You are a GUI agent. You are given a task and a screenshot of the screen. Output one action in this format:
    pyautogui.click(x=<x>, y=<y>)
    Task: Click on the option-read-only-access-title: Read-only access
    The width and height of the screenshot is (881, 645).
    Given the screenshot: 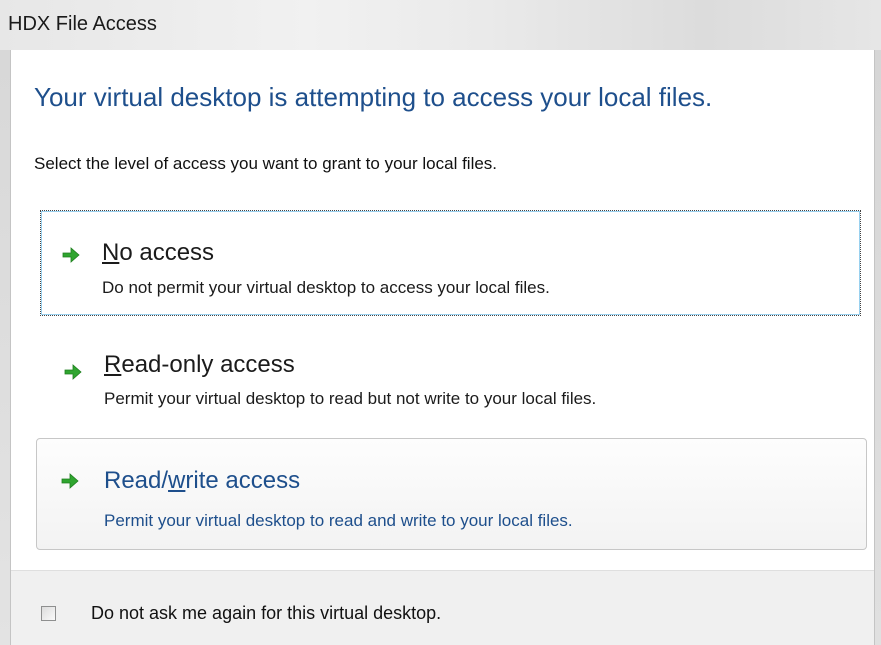 What is the action you would take?
    pyautogui.click(x=199, y=364)
    